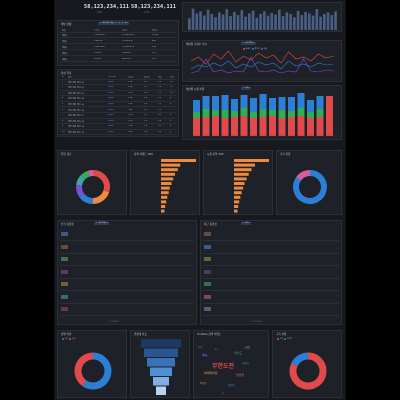 The image size is (400, 400). What do you see at coordinates (99, 34) in the screenshot?
I see `table-cell: 1,234,000` at bounding box center [99, 34].